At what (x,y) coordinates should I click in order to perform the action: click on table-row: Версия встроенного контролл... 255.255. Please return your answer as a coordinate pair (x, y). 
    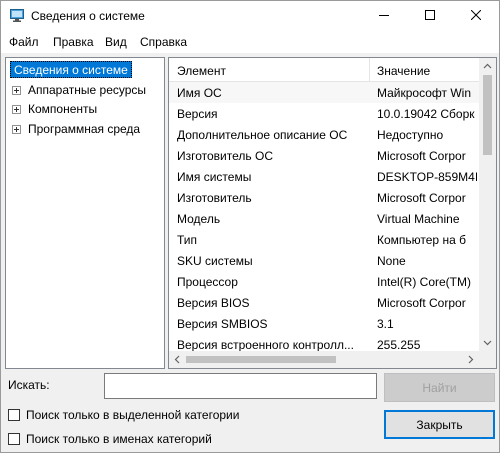
    Looking at the image, I should click on (324, 343).